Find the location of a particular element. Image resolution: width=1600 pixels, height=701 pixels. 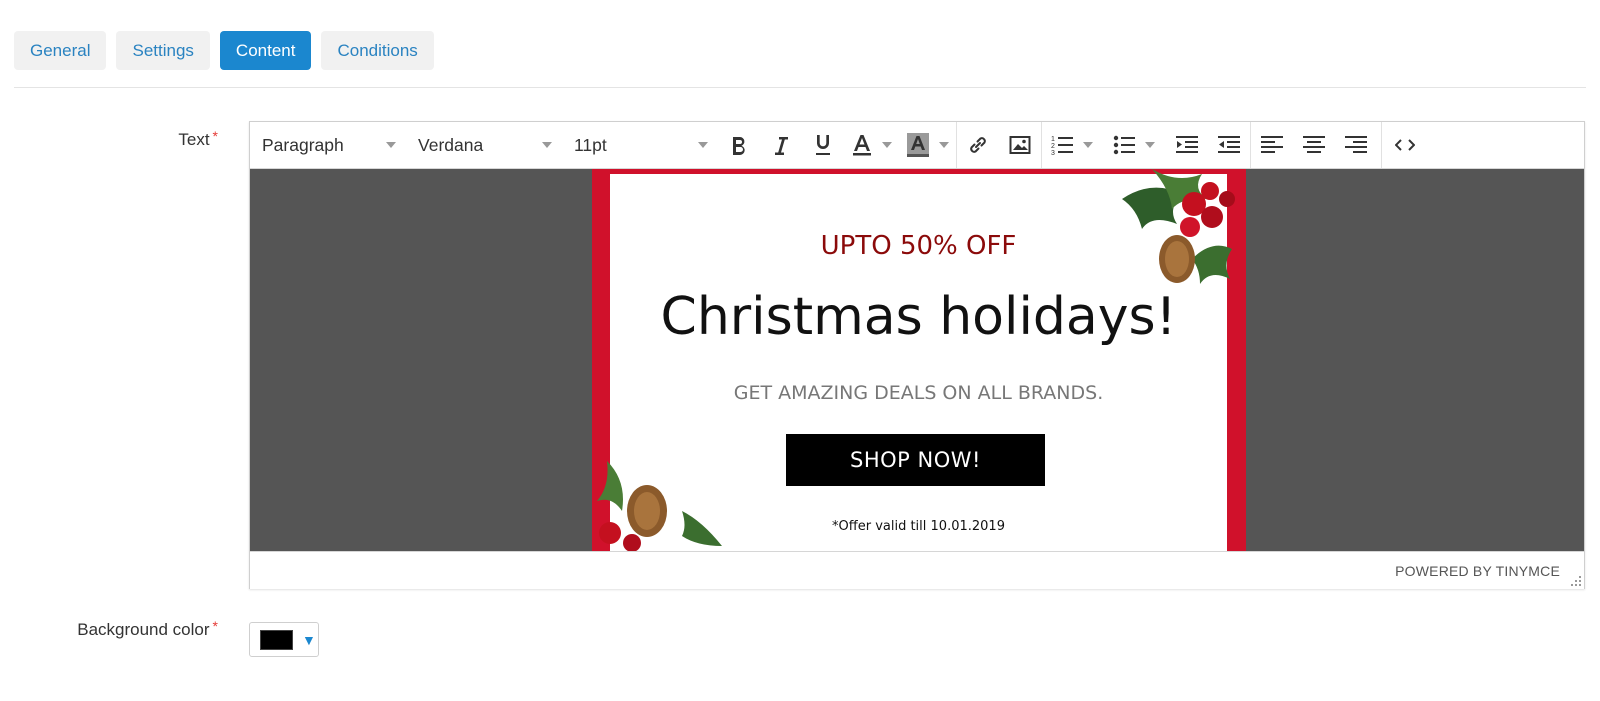

tab-content: Content is located at coordinates (265, 50).